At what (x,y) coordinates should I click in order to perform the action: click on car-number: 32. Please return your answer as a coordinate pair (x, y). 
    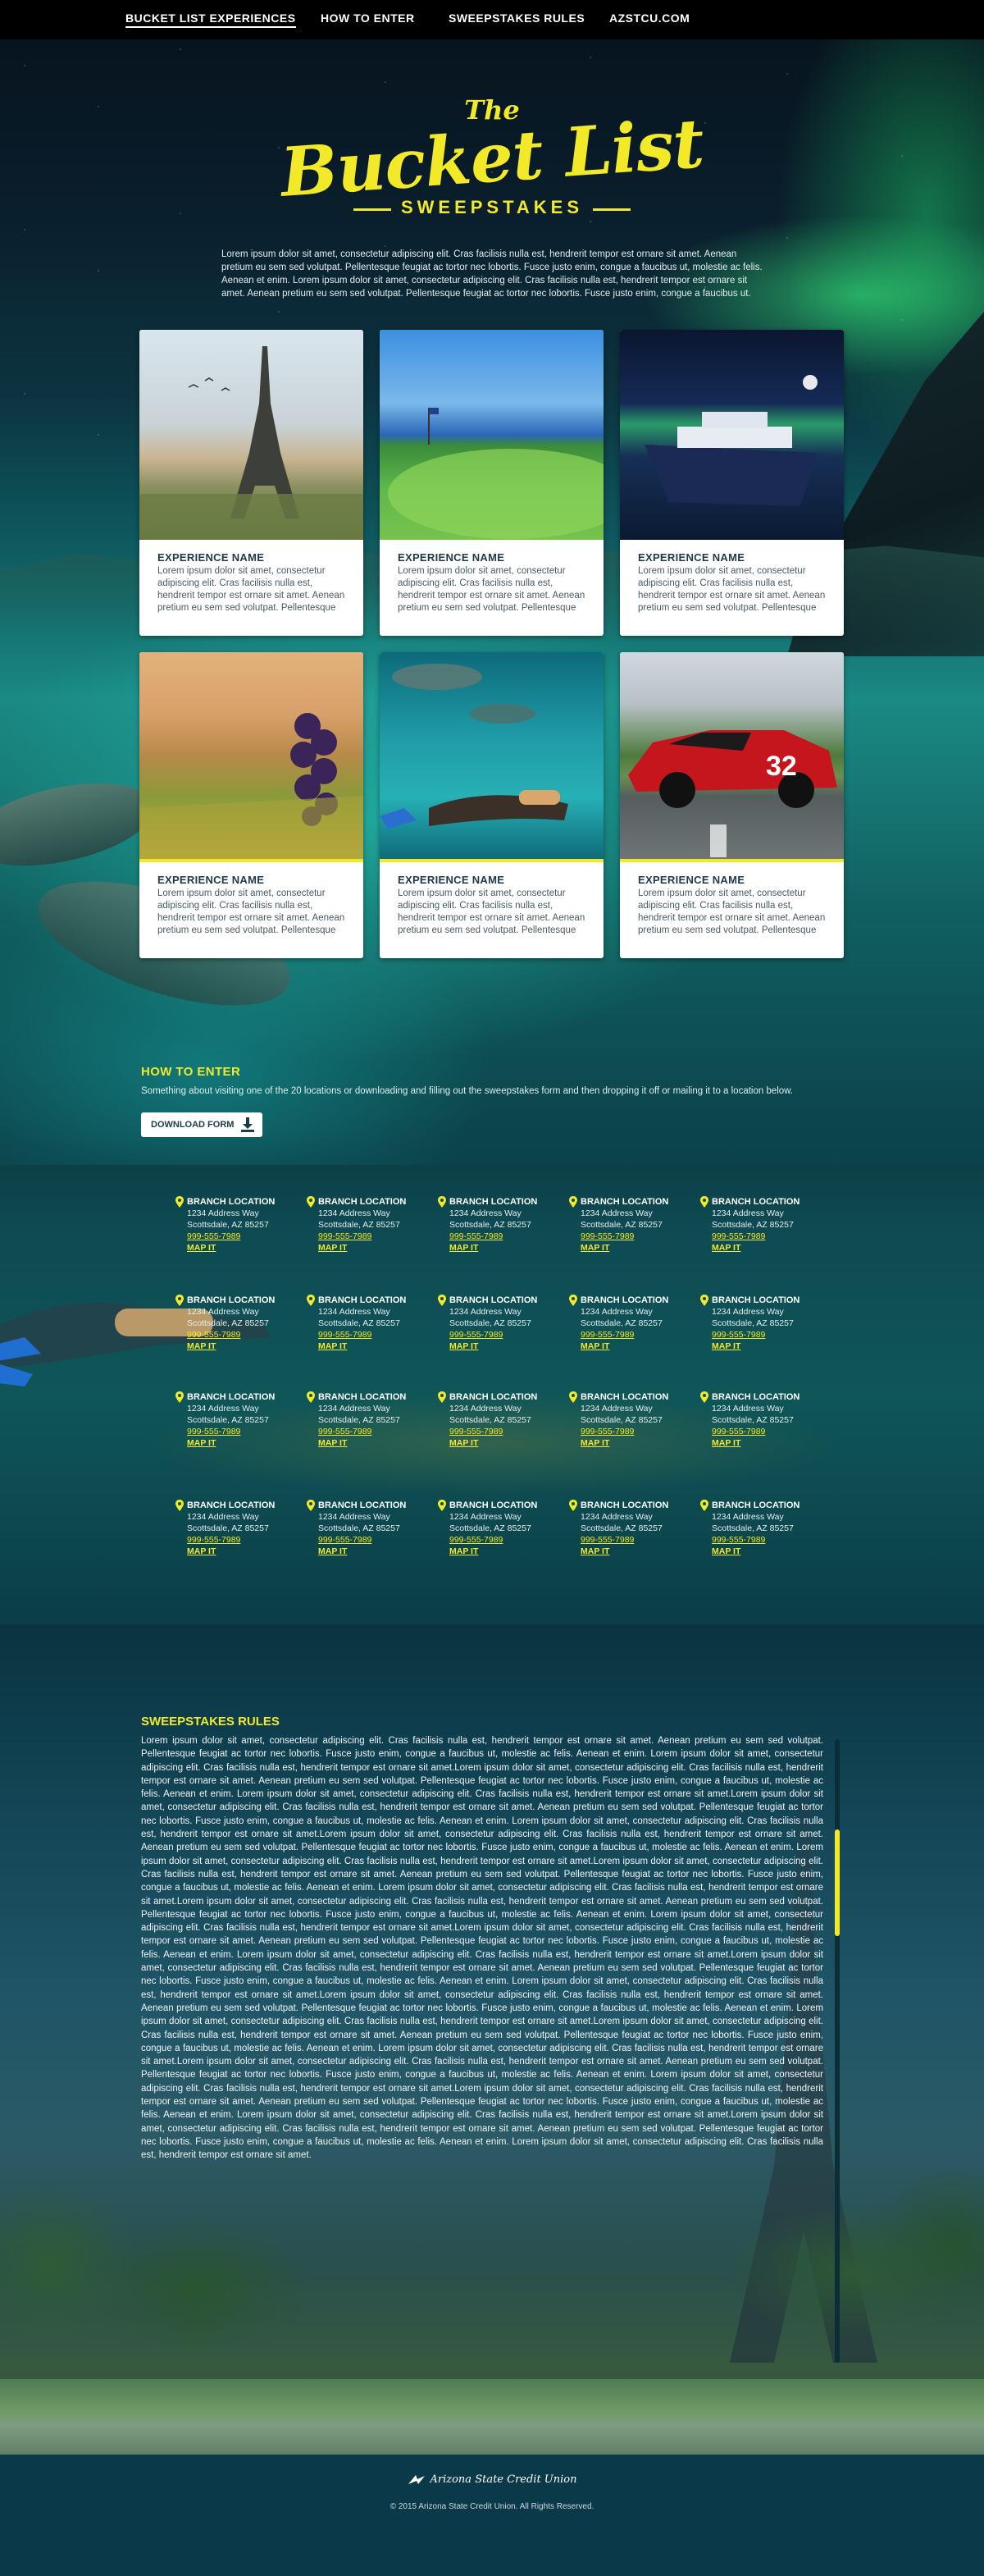
    Looking at the image, I should click on (781, 767).